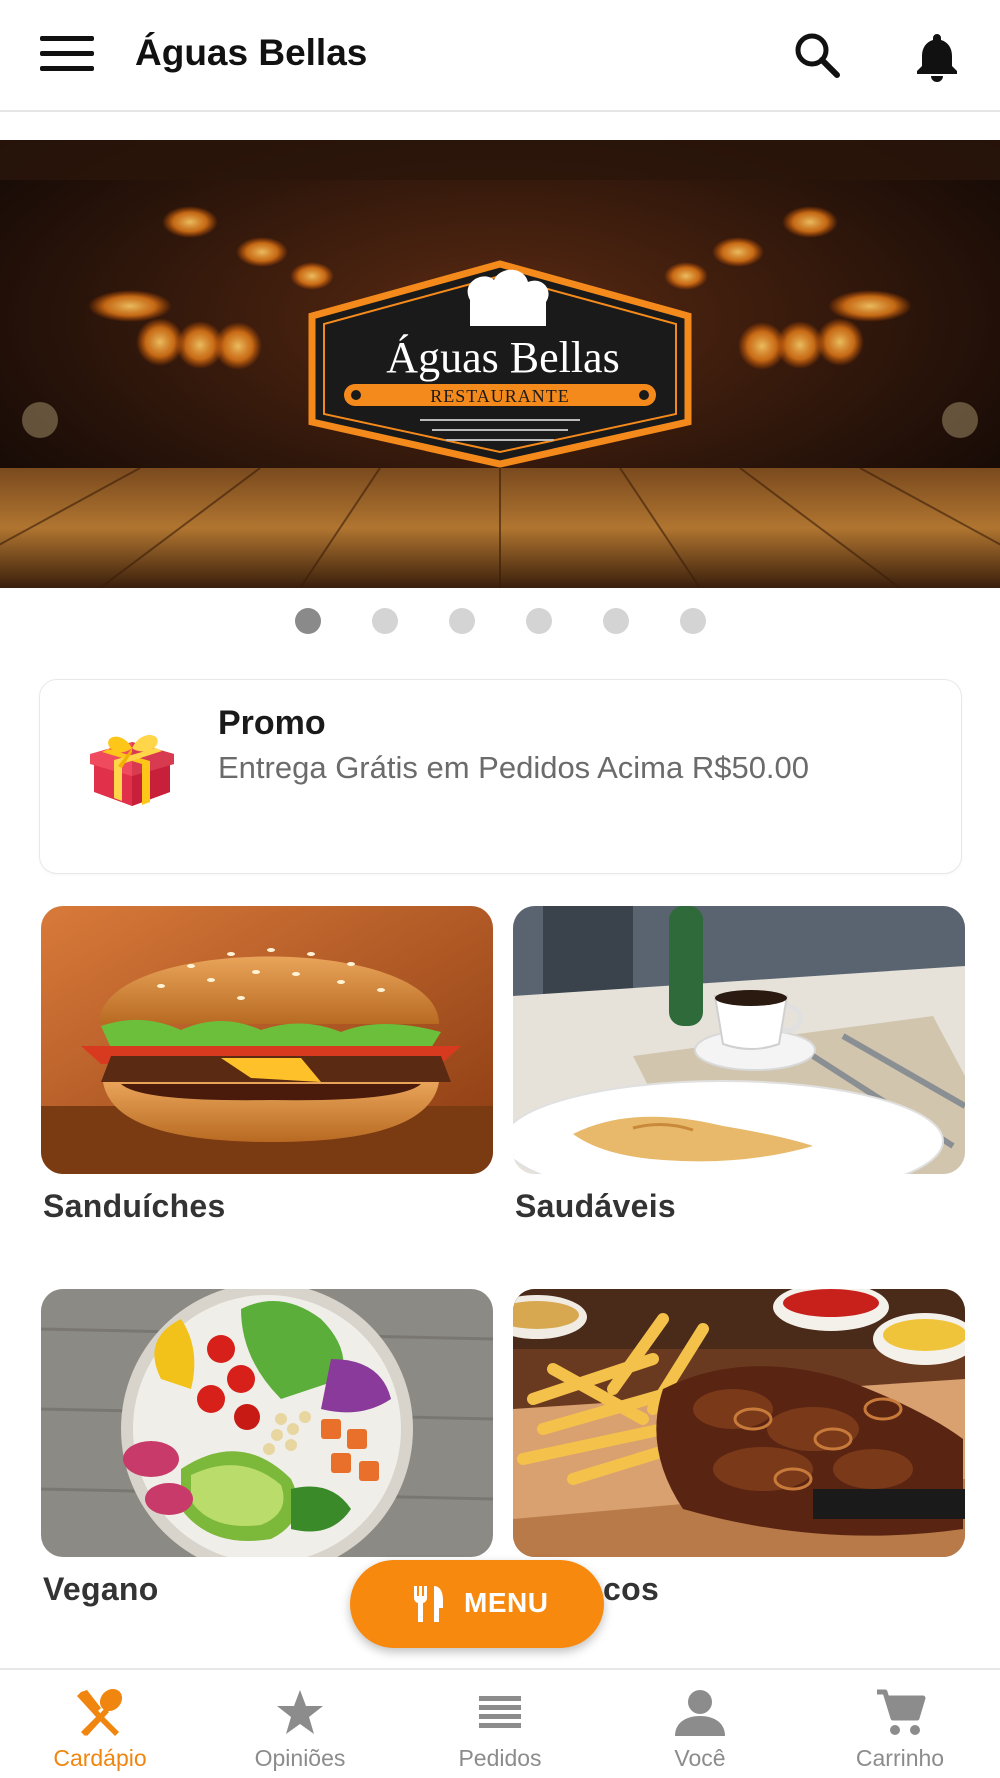 This screenshot has width=1000, height=1778. Describe the element at coordinates (900, 1758) in the screenshot. I see `nav-label: Carrinho` at that location.